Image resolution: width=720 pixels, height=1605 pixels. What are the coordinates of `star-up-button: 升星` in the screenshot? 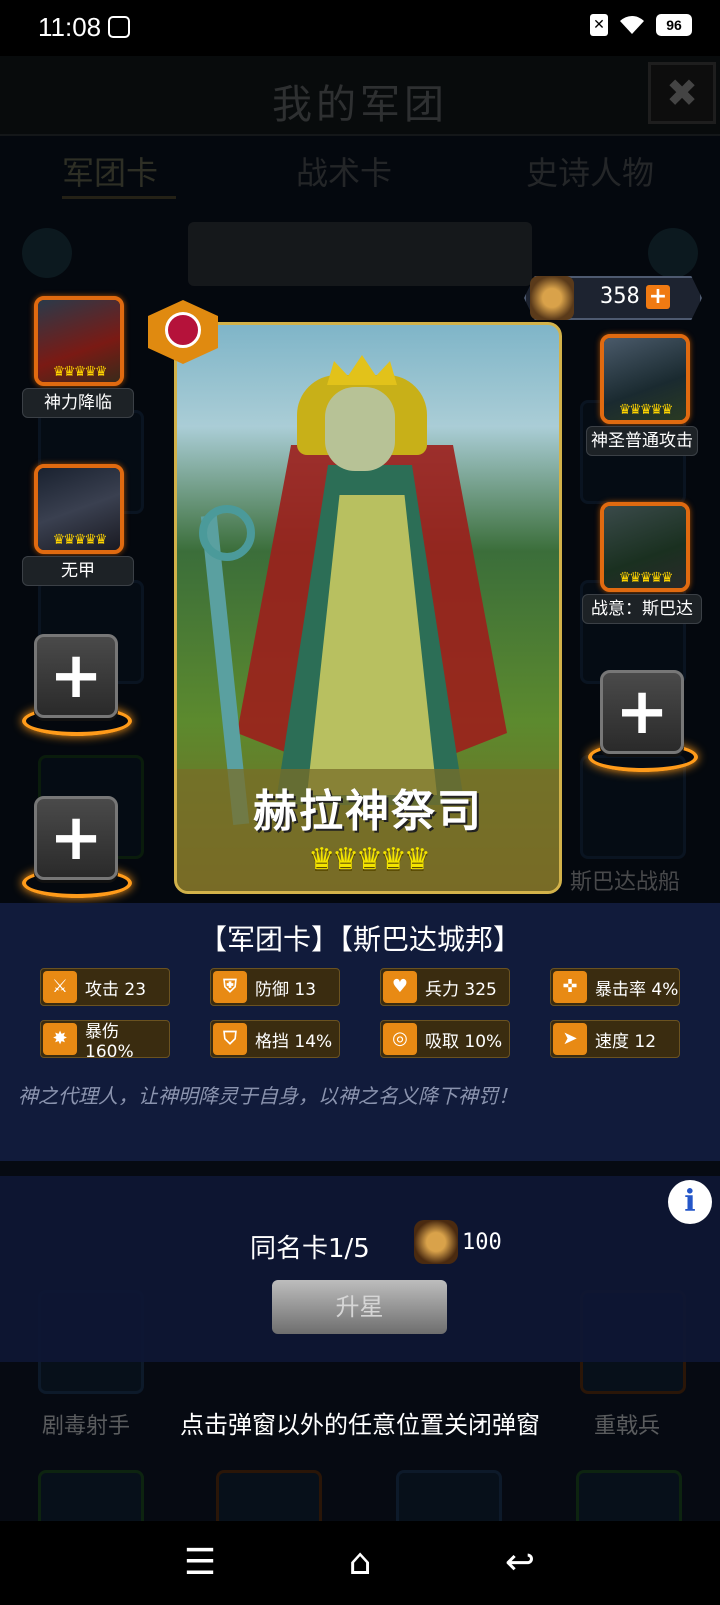 It's located at (359, 1307).